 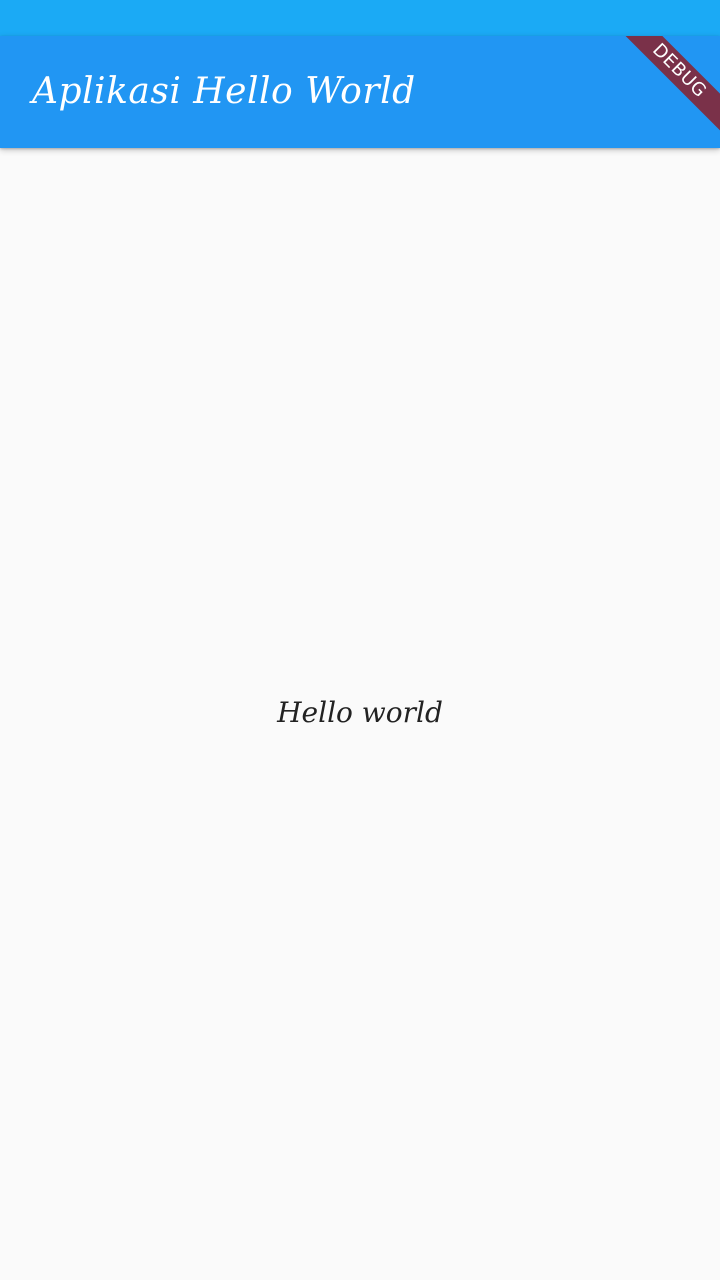 I want to click on hello-world-text: Hello world, so click(x=360, y=712).